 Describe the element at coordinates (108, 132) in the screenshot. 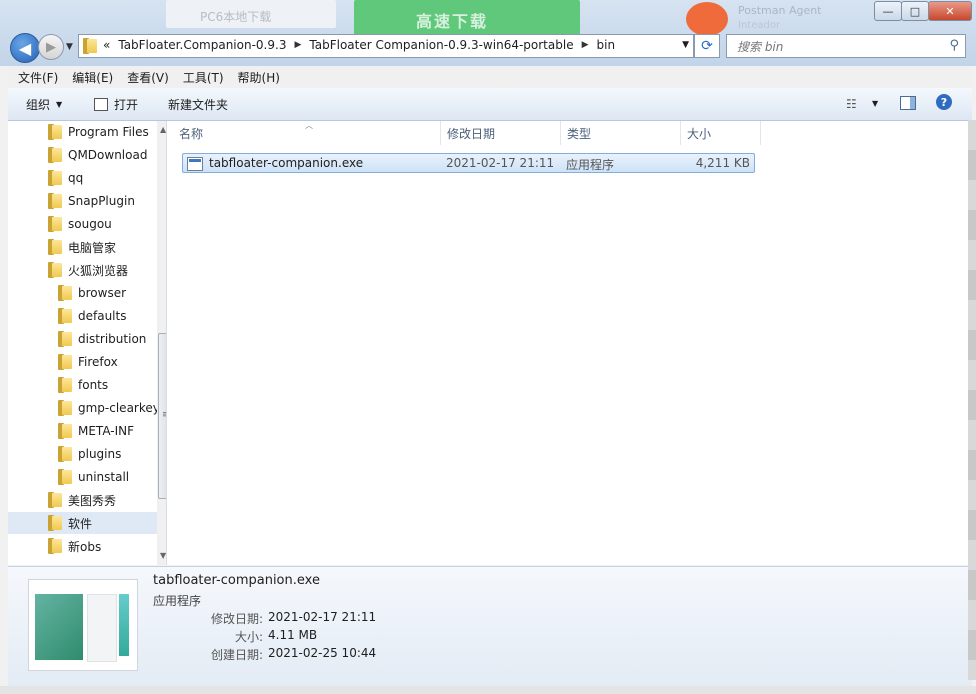

I see `nav-item-label: Program Files` at that location.